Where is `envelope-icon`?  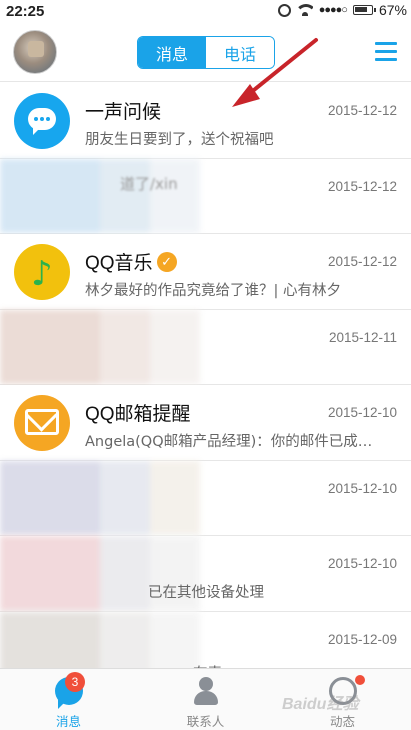
envelope-icon is located at coordinates (42, 423).